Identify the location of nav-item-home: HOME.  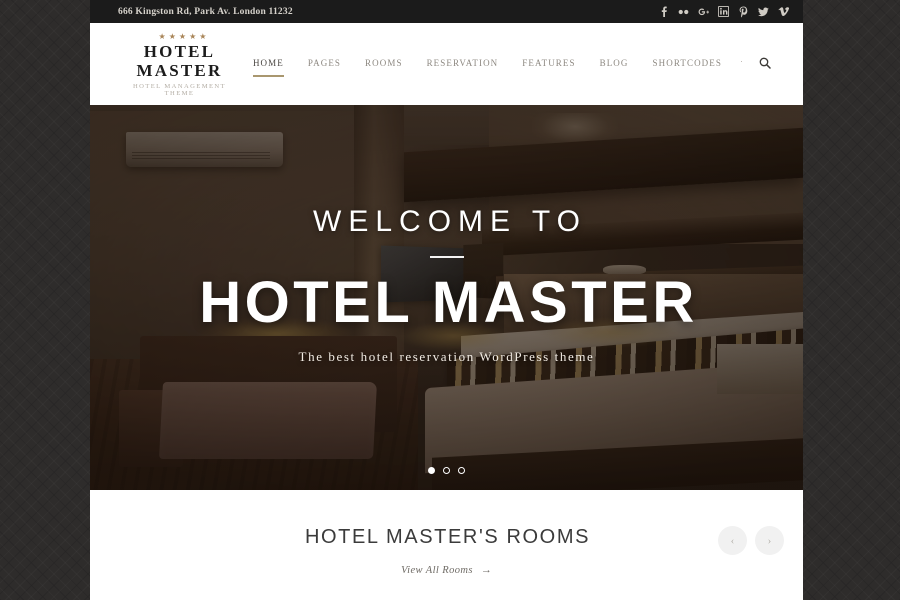
(268, 67).